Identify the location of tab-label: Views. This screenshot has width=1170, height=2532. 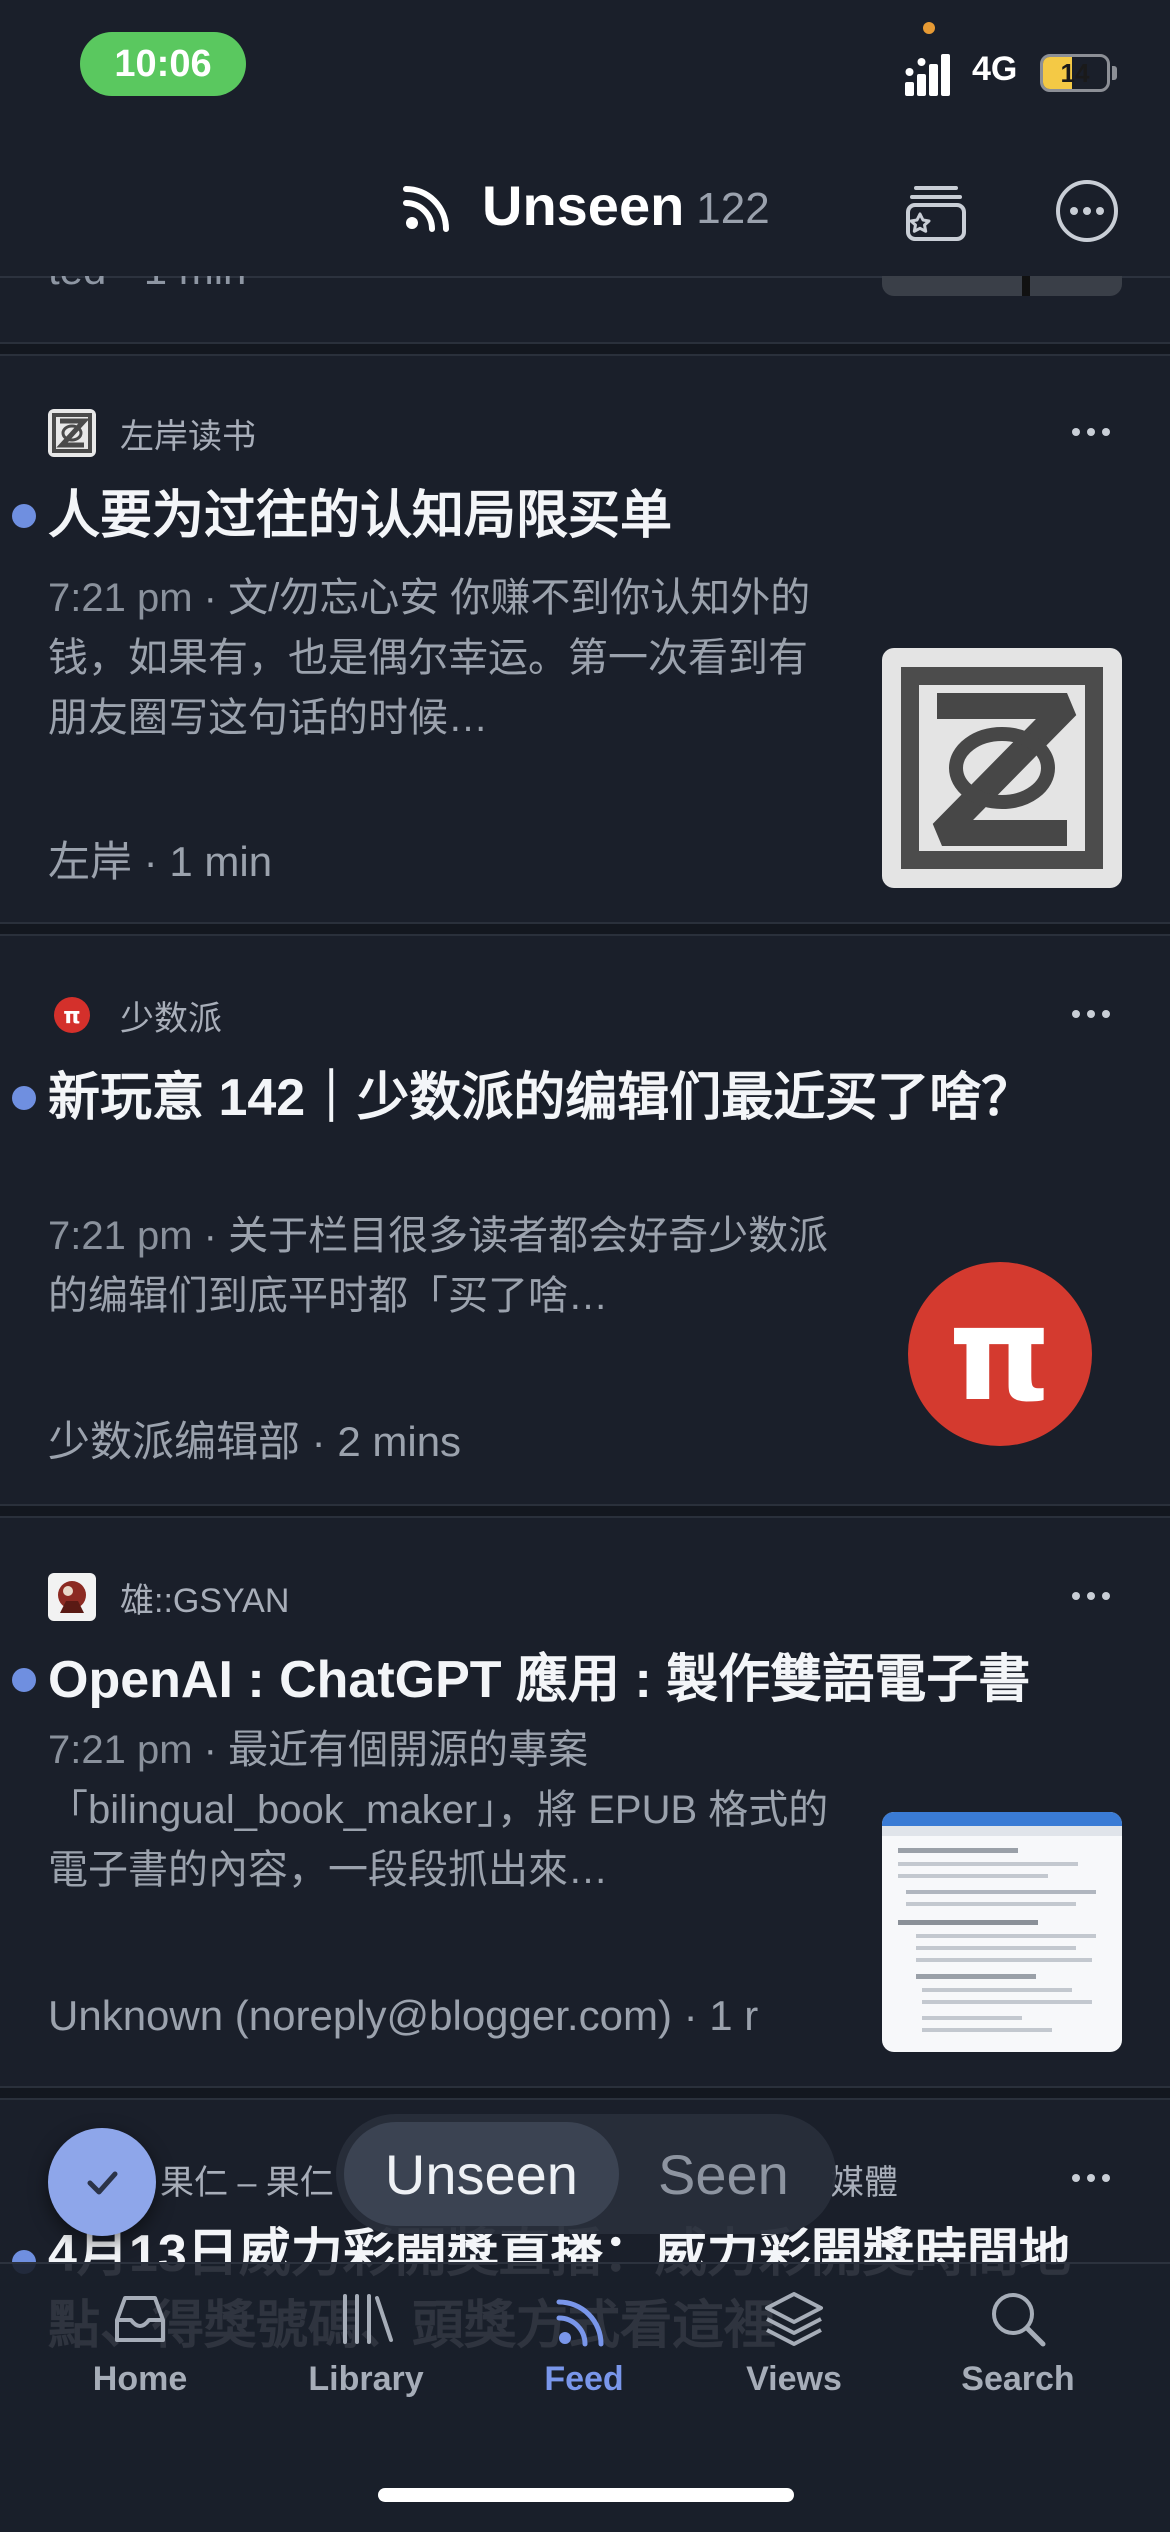
(794, 2379).